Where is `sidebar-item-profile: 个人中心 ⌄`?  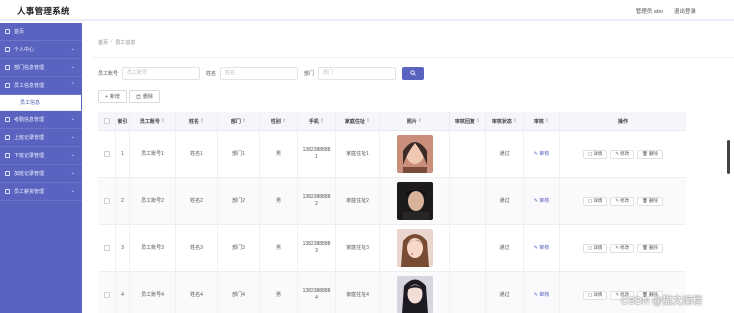
sidebar-item-profile: 个人中心 ⌄ is located at coordinates (41, 50).